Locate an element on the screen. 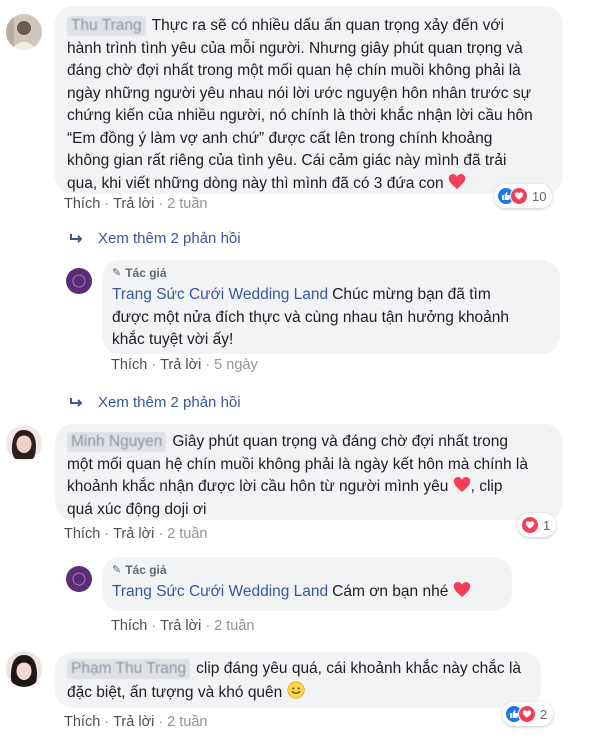  reaction-summary: 10 is located at coordinates (523, 196).